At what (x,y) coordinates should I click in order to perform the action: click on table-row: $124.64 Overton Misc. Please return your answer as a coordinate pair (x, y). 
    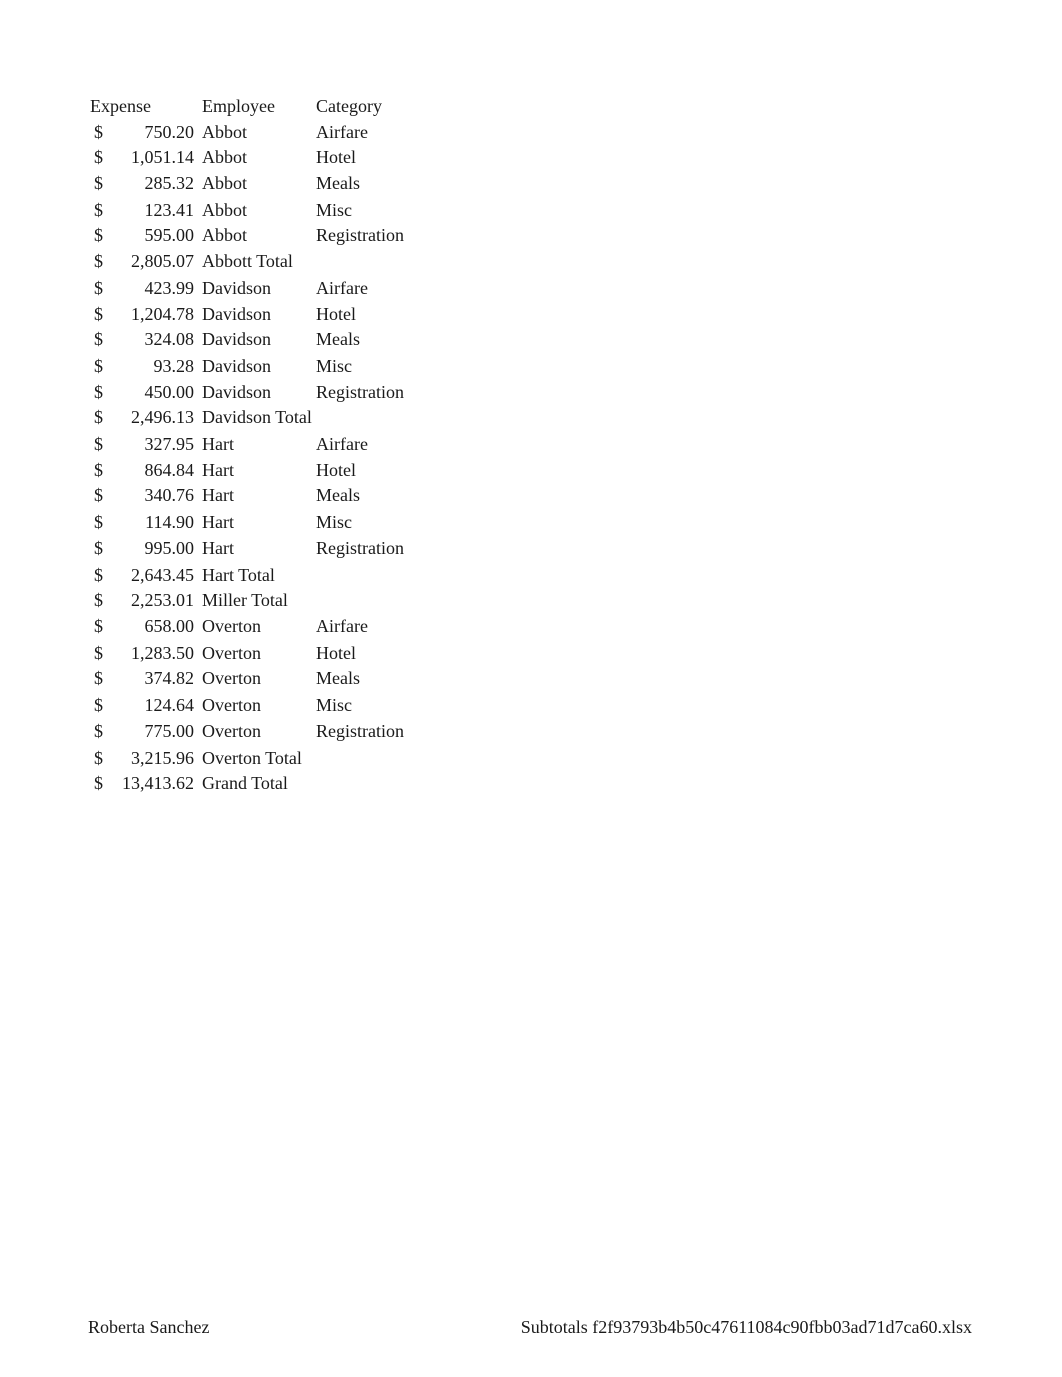
    Looking at the image, I should click on (300, 705).